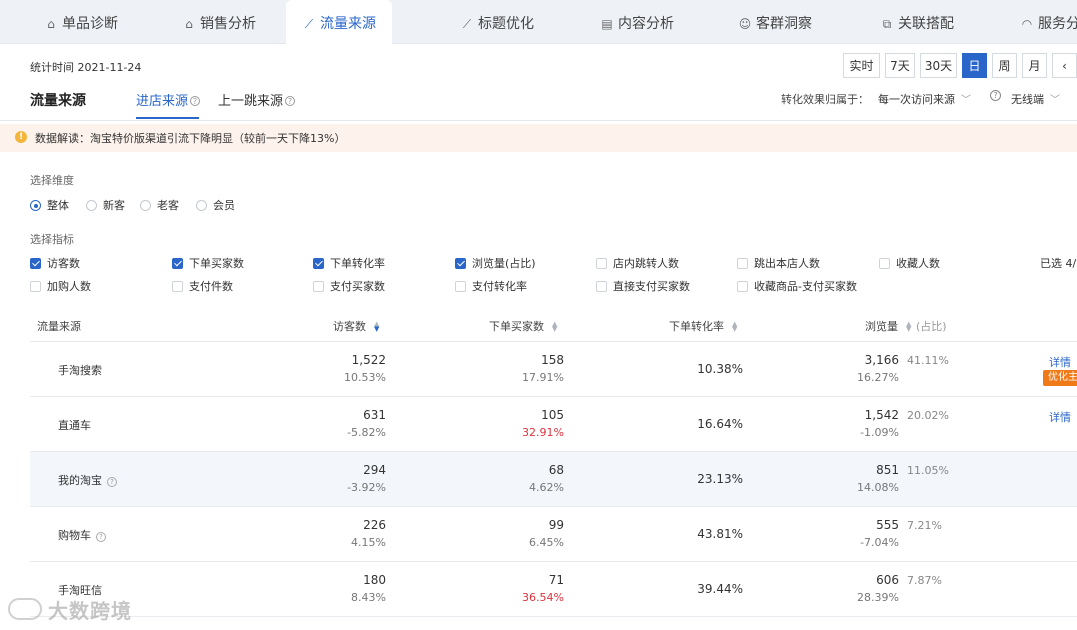 This screenshot has height=630, width=1077. What do you see at coordinates (878, 597) in the screenshot?
I see `pageviews-change: 28.39%` at bounding box center [878, 597].